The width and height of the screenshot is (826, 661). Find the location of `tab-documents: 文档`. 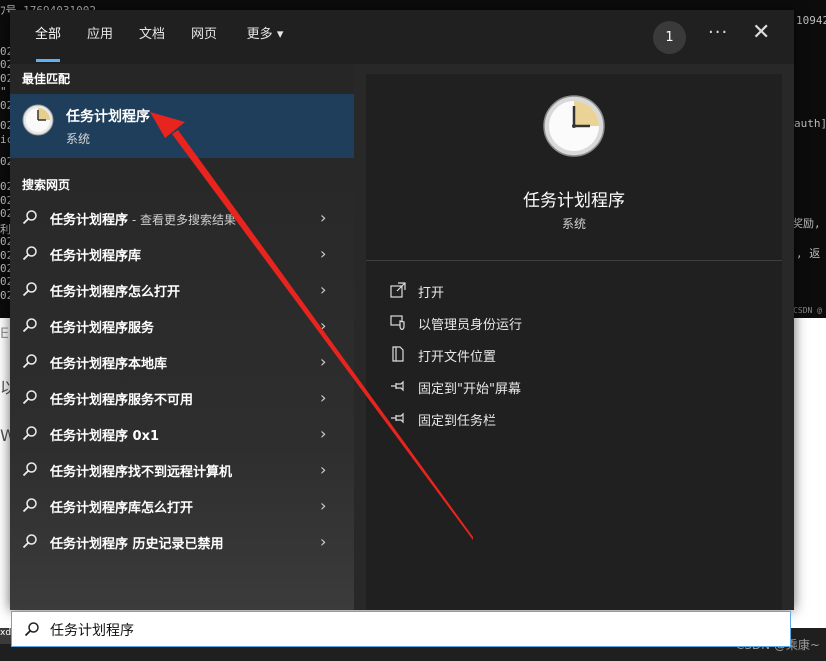

tab-documents: 文档 is located at coordinates (152, 37).